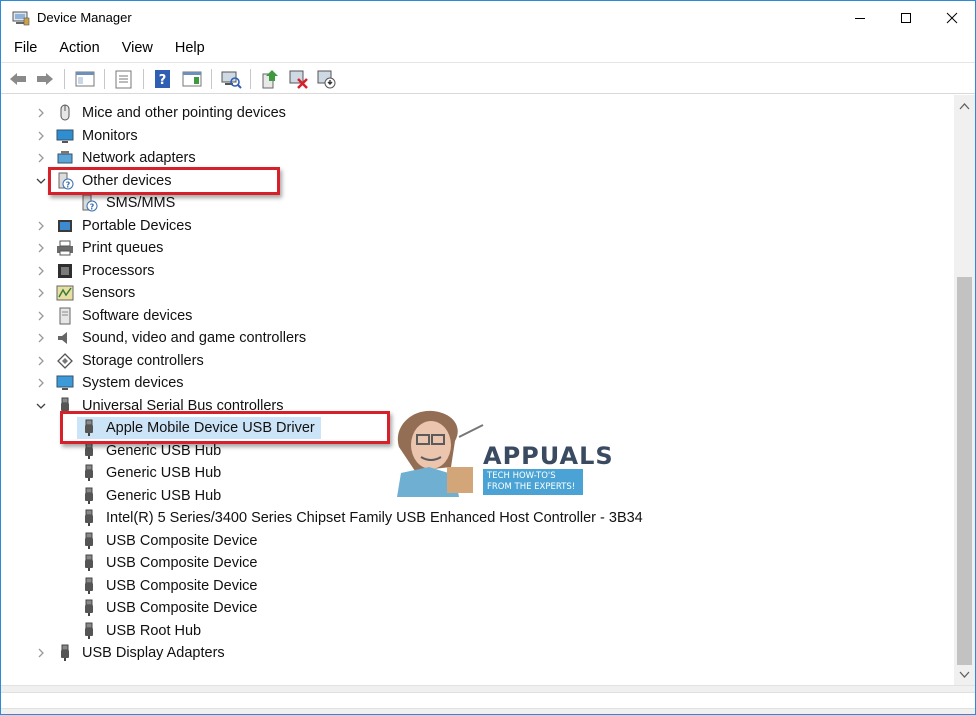  Describe the element at coordinates (62, 338) in the screenshot. I see `speaker-icon` at that location.